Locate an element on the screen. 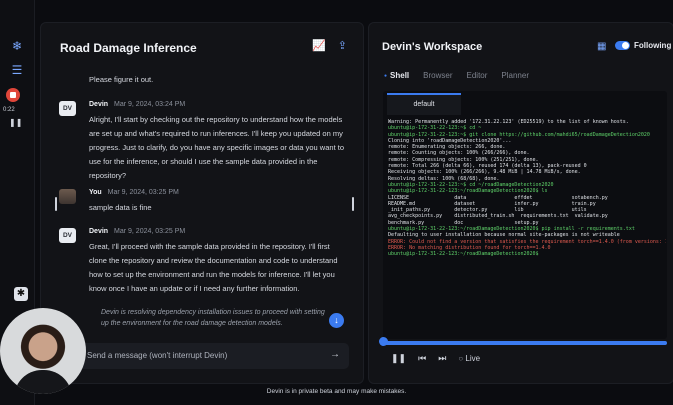  tab-shell: Shell is located at coordinates (396, 75).